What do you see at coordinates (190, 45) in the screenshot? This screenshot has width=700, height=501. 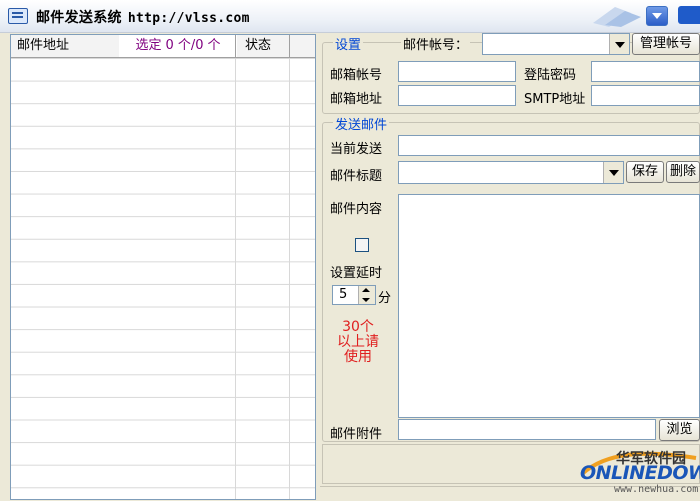 I see `total-count: 个/0` at bounding box center [190, 45].